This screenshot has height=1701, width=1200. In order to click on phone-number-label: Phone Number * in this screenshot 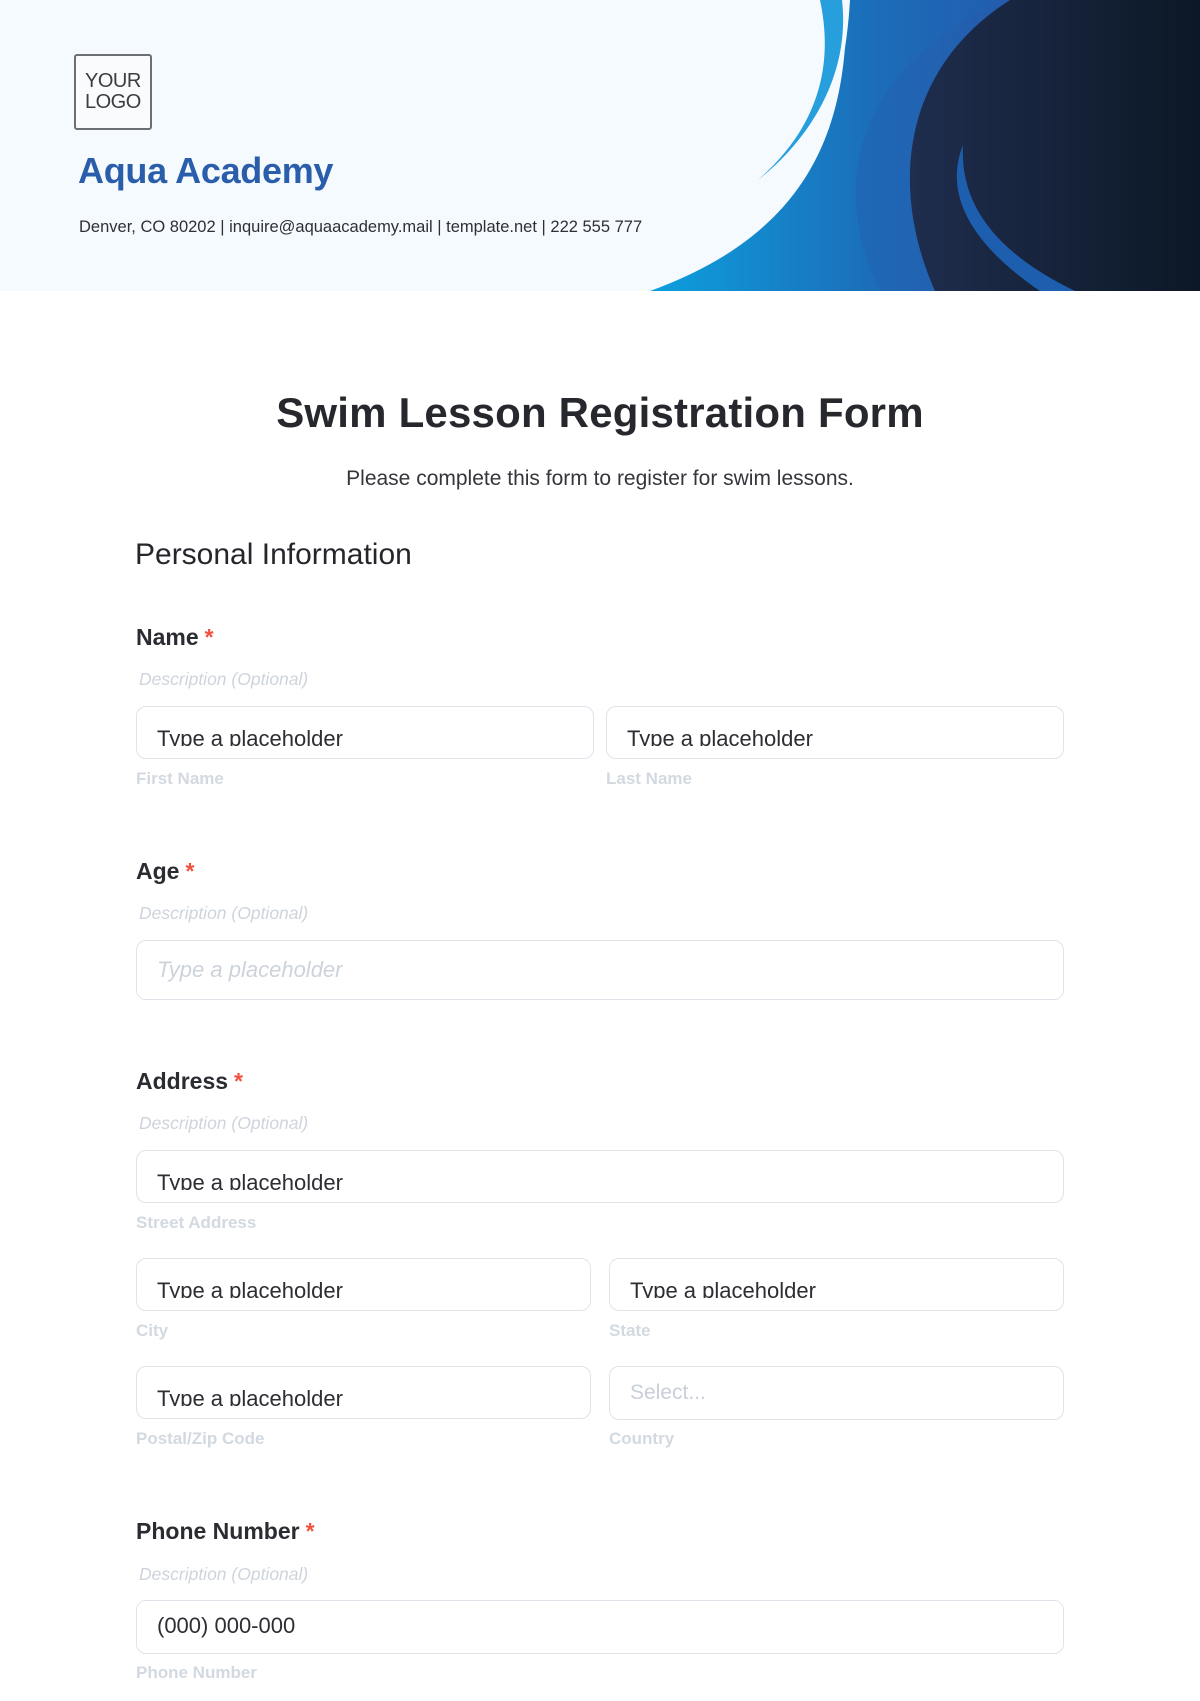, I will do `click(225, 1531)`.